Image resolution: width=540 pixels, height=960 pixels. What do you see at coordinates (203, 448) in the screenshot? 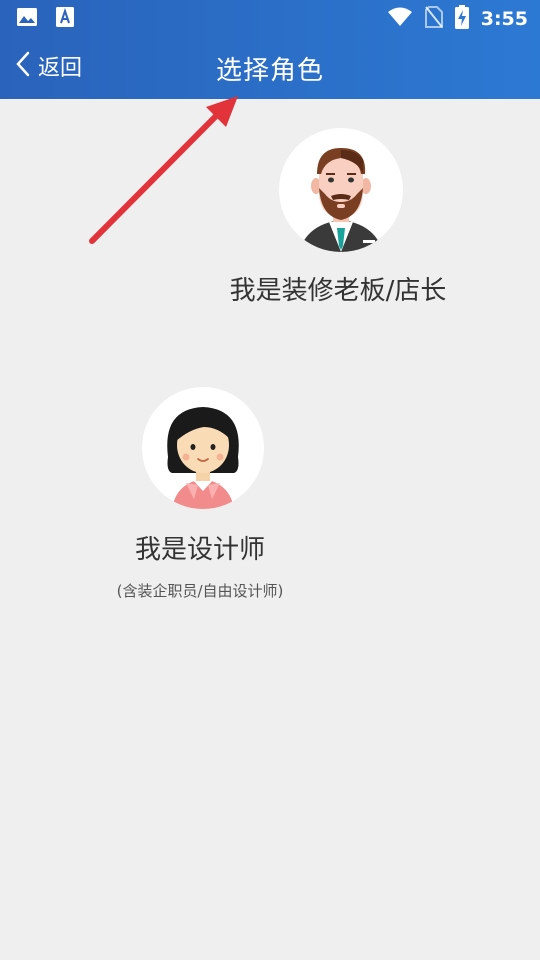
I see `woman-designer-avatar-icon` at bounding box center [203, 448].